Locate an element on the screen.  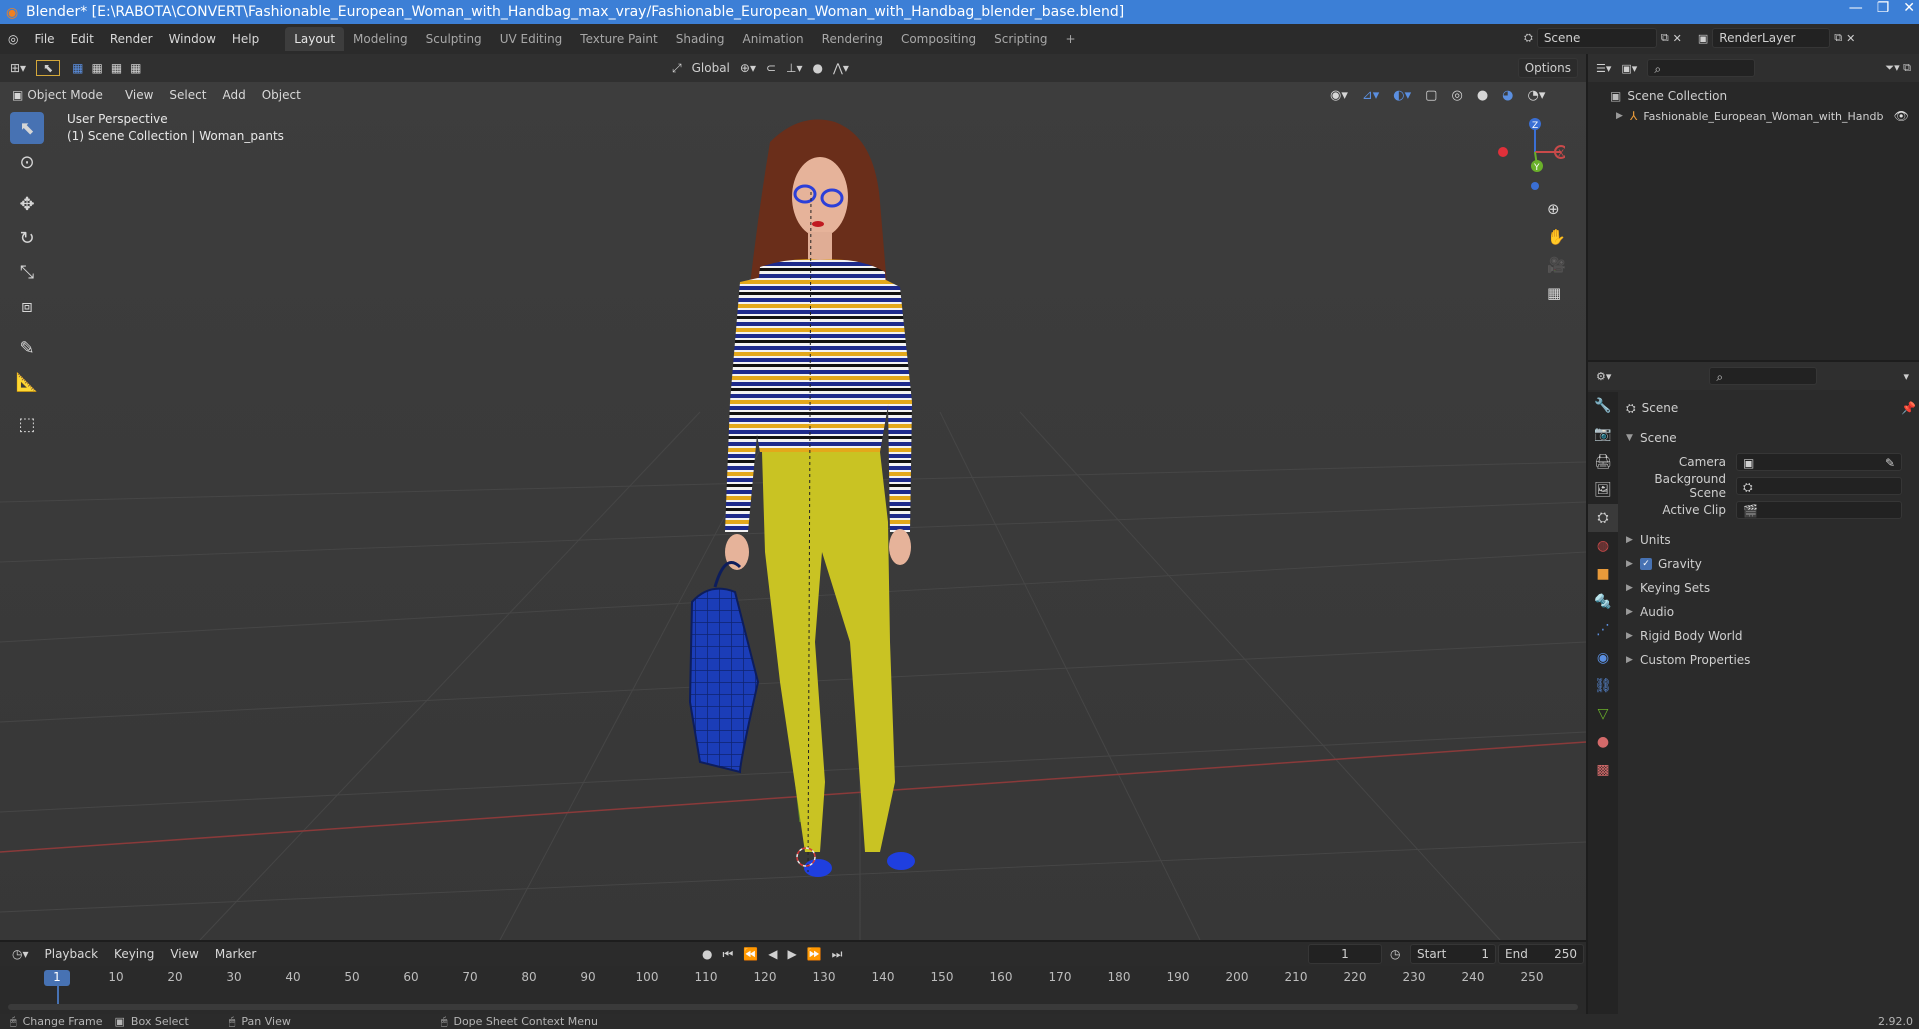
gravity-panel: ▶ ✓ Gravity is located at coordinates (1771, 564).